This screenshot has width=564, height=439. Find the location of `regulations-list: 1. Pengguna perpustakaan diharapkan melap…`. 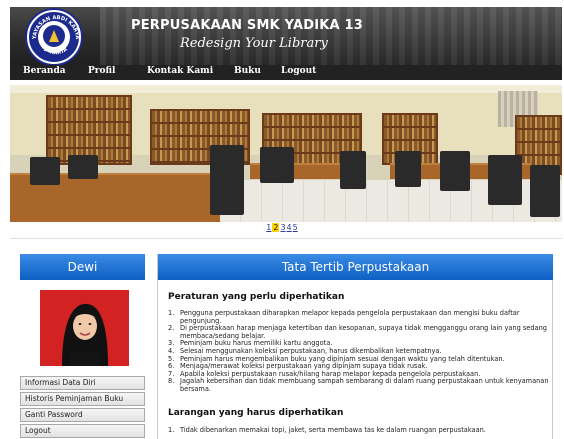

regulations-list: 1. Pengguna perpustakaan diharapkan melap… is located at coordinates (360, 351).